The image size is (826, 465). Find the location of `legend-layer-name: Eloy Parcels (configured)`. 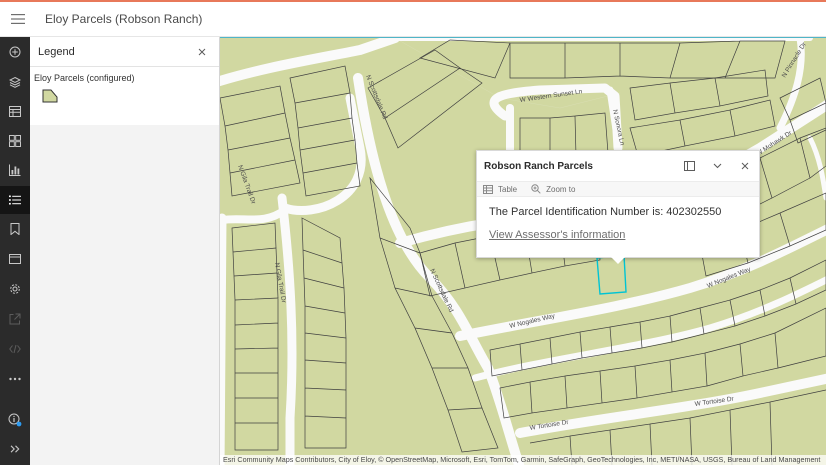

legend-layer-name: Eloy Parcels (configured) is located at coordinates (84, 78).